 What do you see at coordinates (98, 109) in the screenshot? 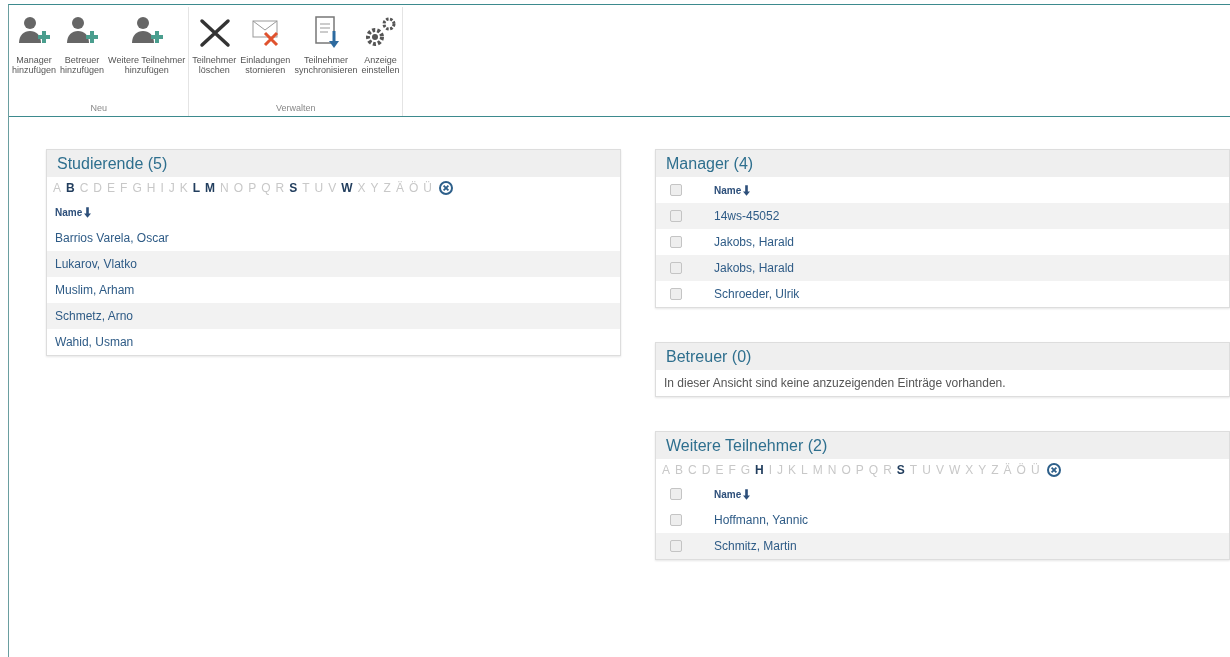
I see `group-label: Neu` at bounding box center [98, 109].